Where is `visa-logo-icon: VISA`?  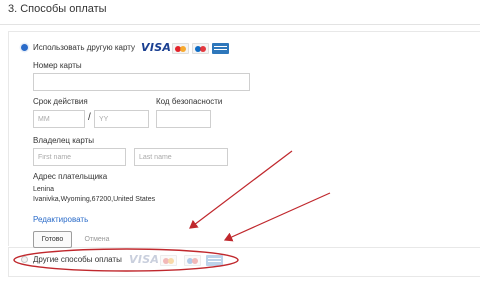 visa-logo-icon: VISA is located at coordinates (156, 47).